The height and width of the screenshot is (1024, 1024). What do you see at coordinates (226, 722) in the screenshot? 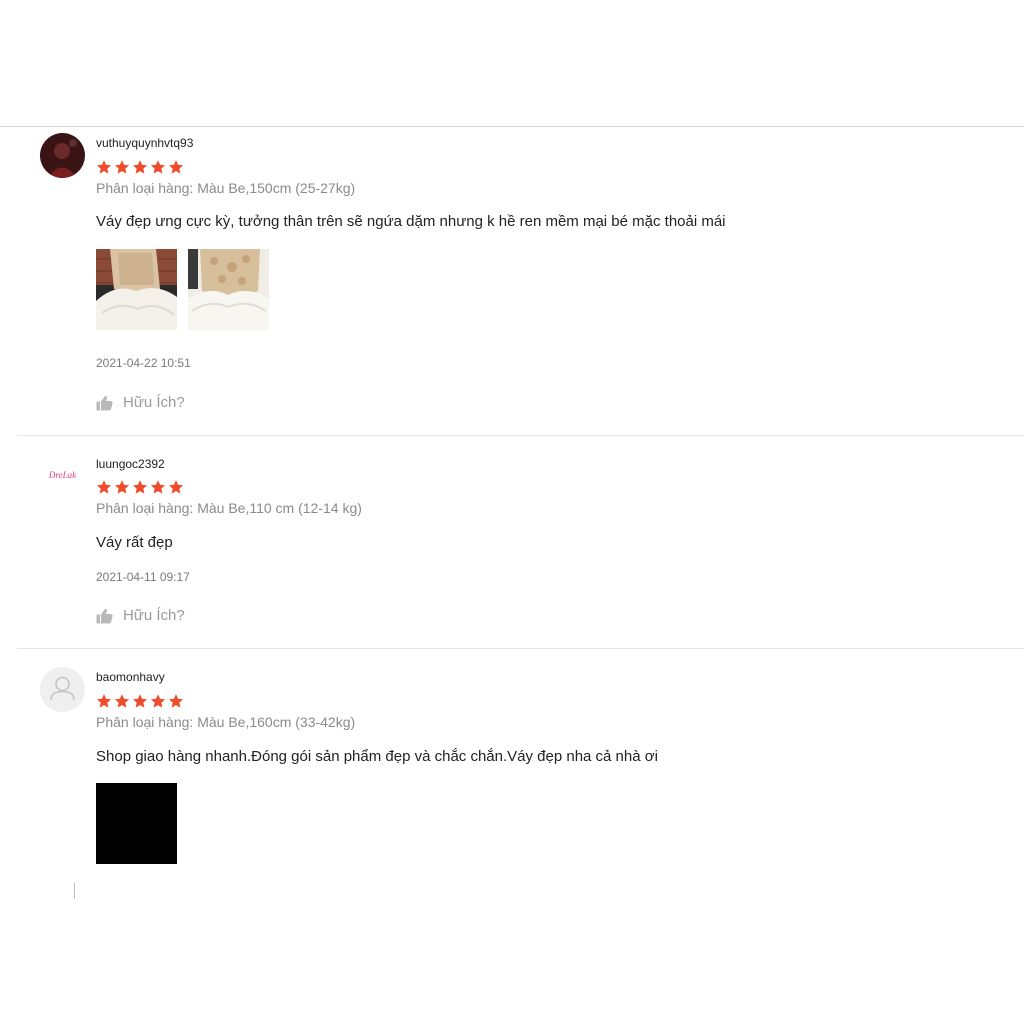
I see `variation-label: Phân loại hàng: Màu Be,160cm (33-42kg)` at bounding box center [226, 722].